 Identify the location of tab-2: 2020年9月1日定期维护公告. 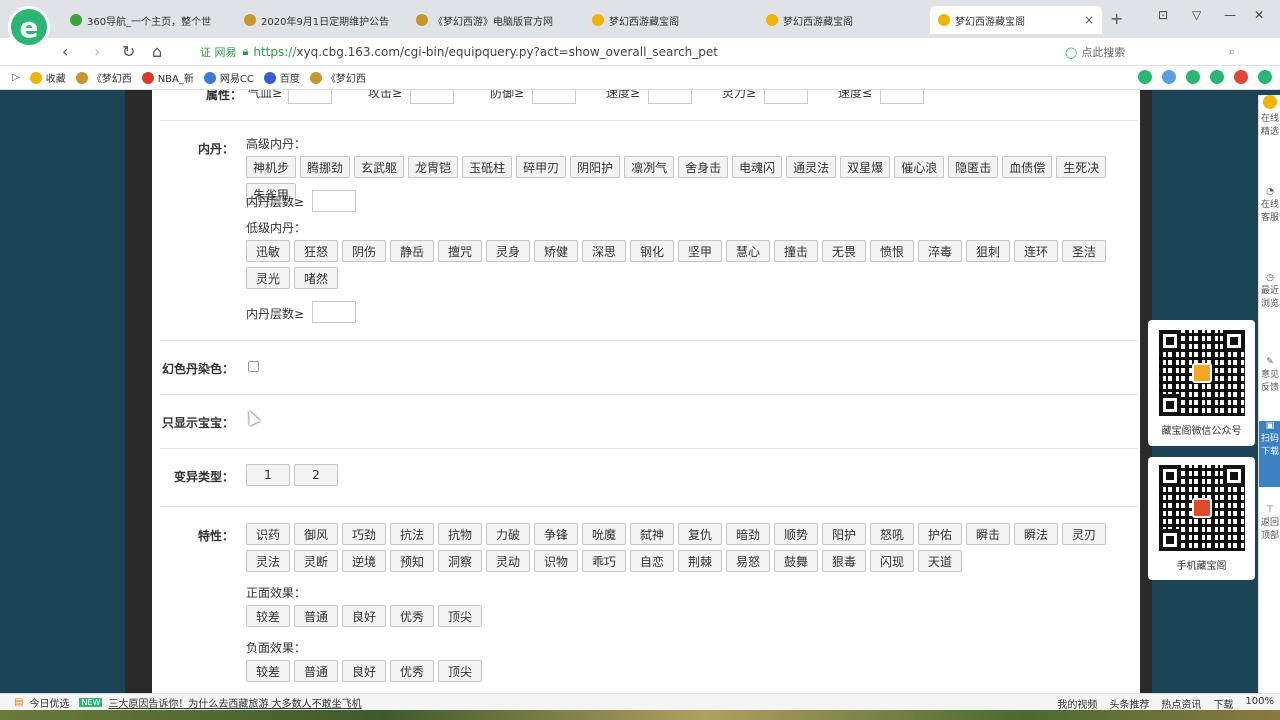
(321, 20).